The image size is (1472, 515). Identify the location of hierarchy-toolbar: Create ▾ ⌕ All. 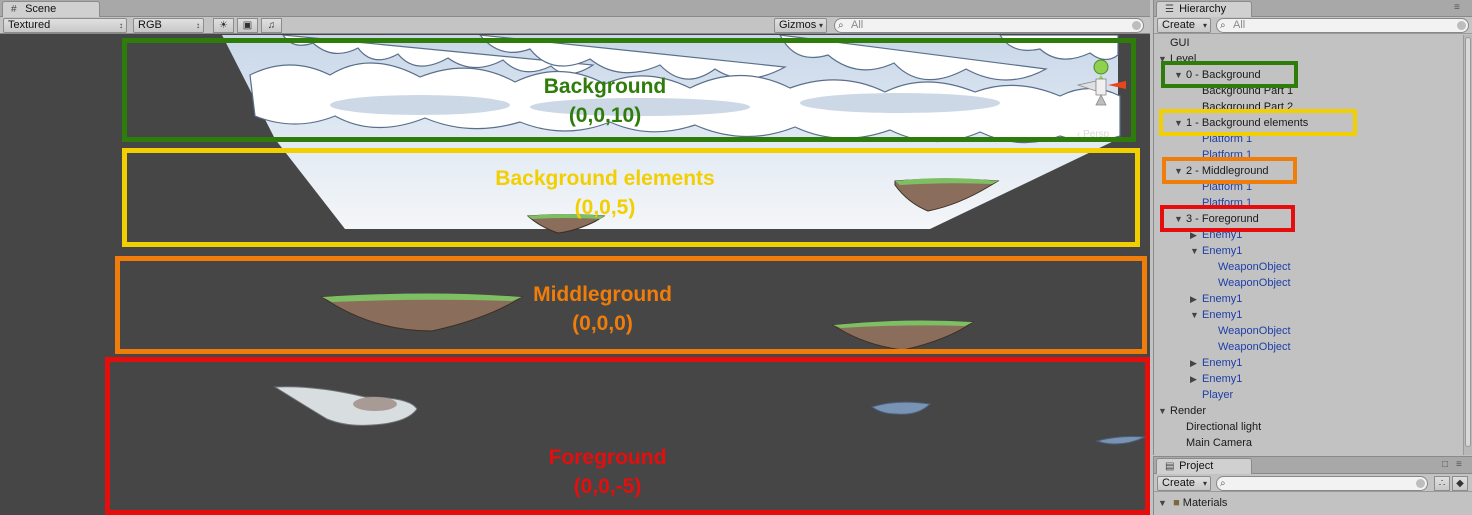
(1313, 25).